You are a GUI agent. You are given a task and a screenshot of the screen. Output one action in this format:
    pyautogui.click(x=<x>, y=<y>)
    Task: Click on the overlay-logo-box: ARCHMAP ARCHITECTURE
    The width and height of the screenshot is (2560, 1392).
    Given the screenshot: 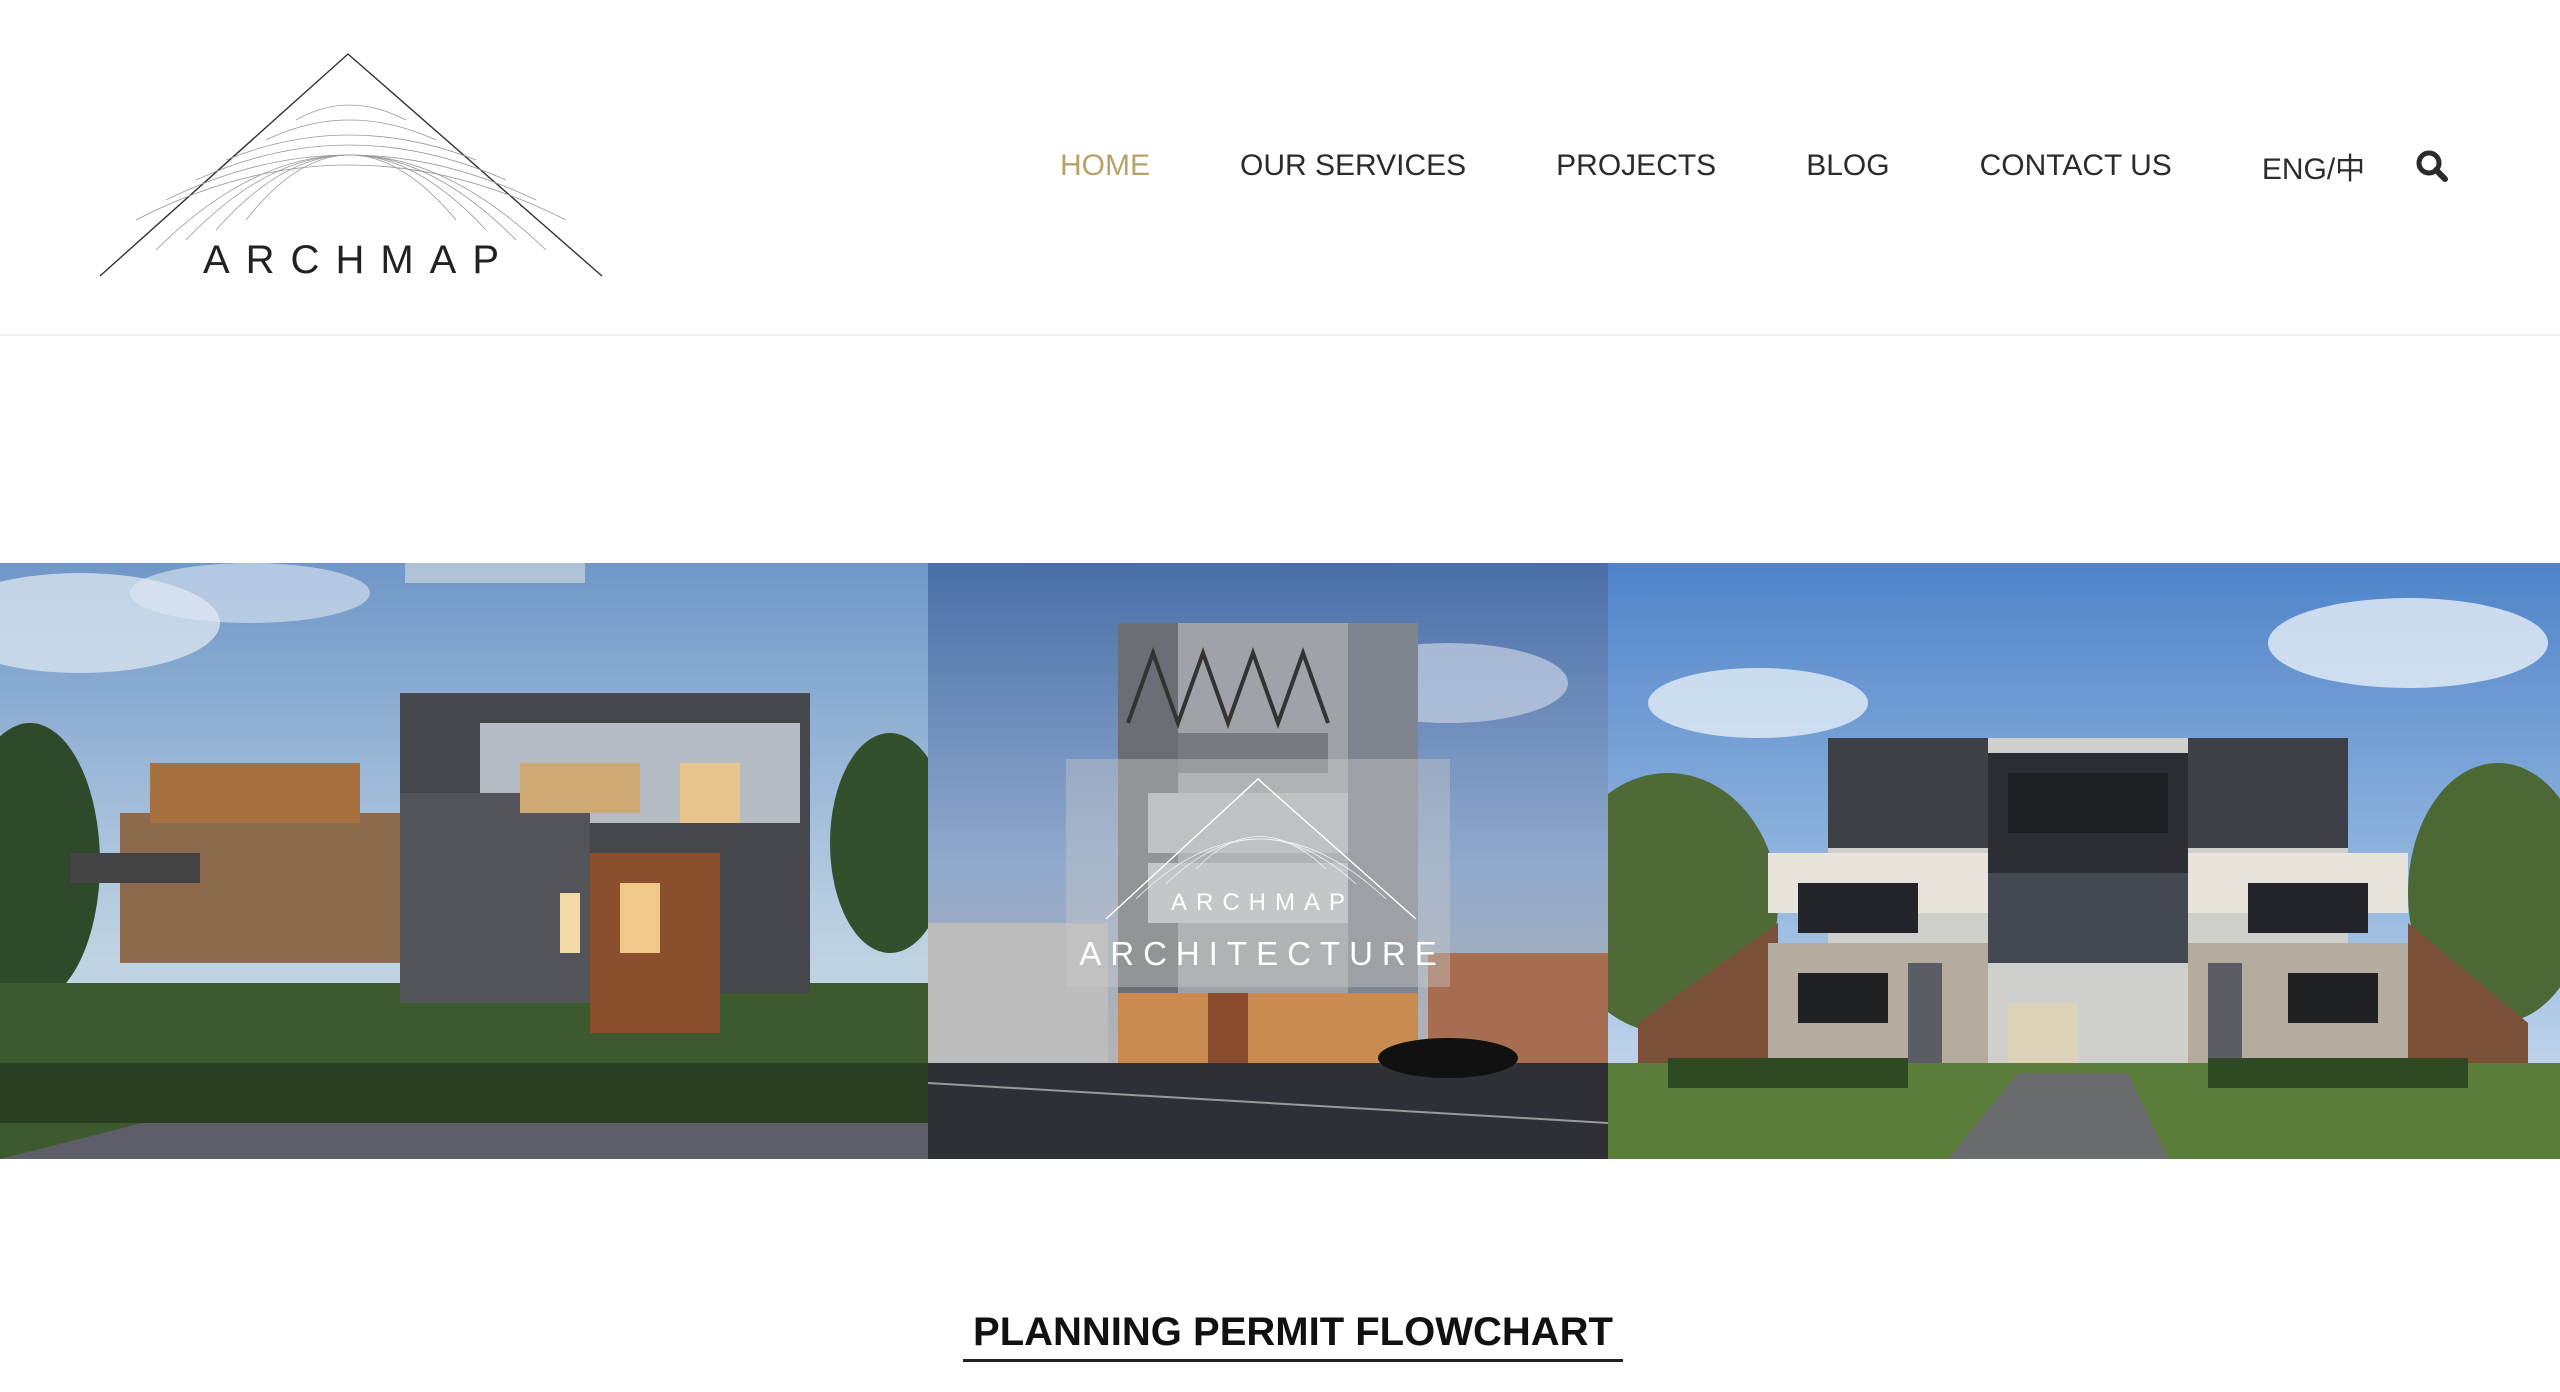 What is the action you would take?
    pyautogui.click(x=1258, y=873)
    